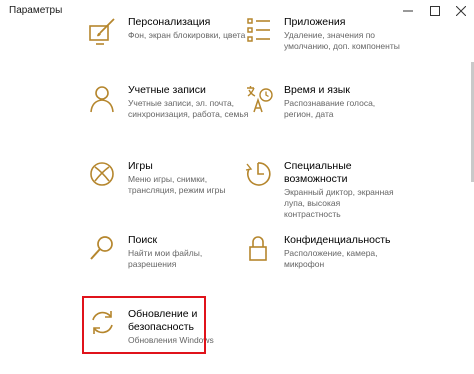 The image size is (474, 374). Describe the element at coordinates (330, 108) in the screenshot. I see `tile-description: Распознавание голоса, регион, дата` at that location.